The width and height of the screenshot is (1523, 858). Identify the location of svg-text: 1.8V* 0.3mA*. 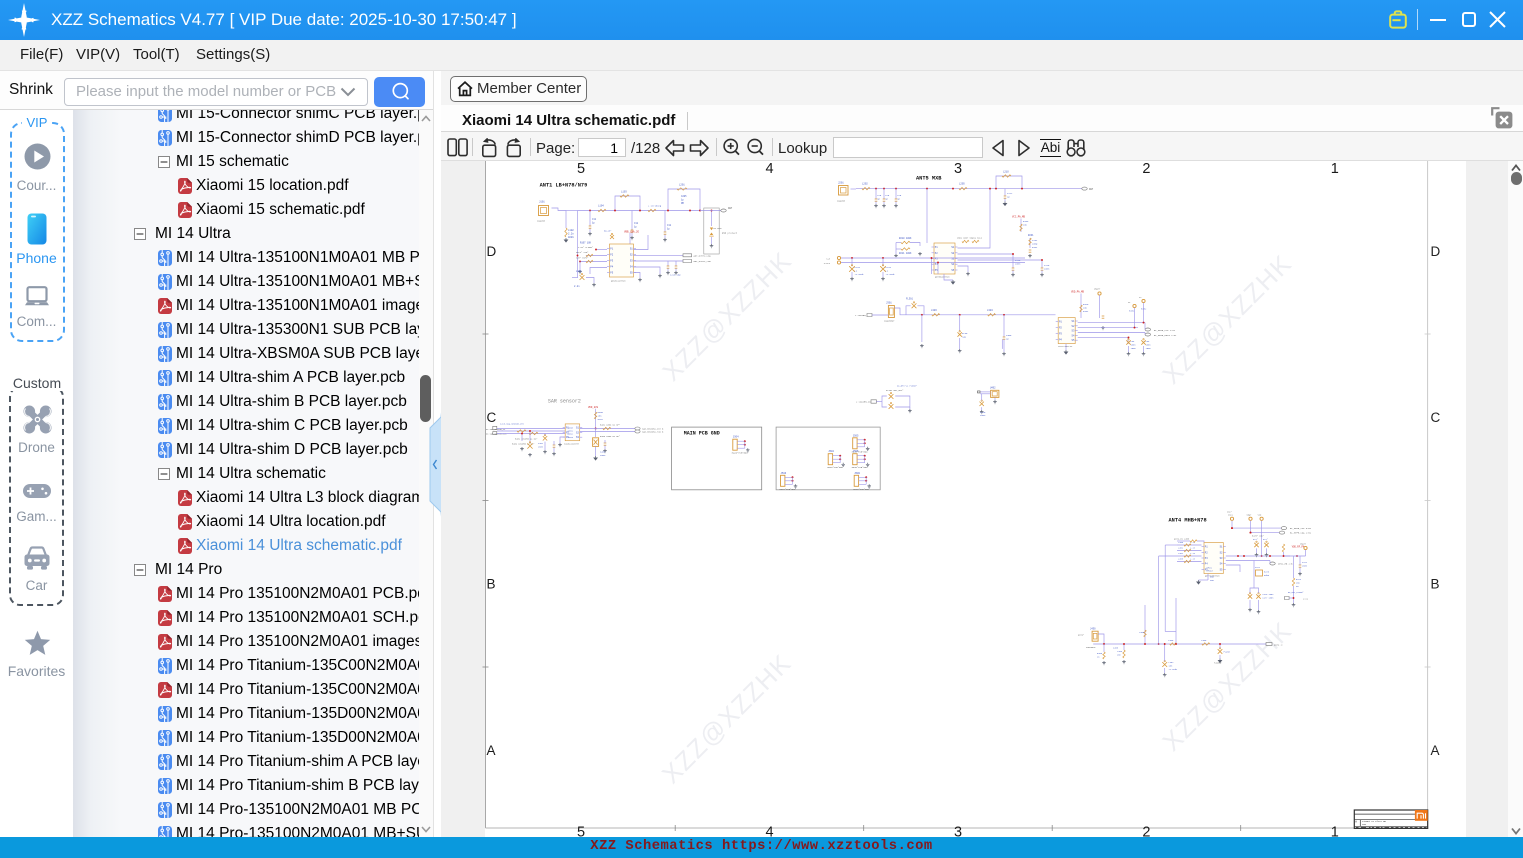
(585, 247).